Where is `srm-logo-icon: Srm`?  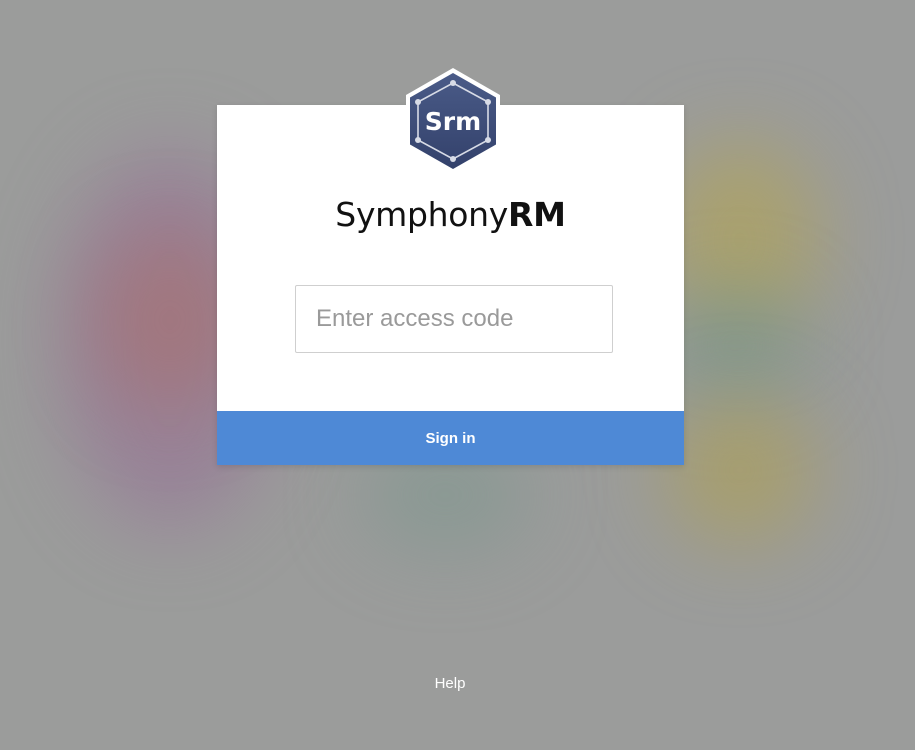
srm-logo-icon: Srm is located at coordinates (453, 121).